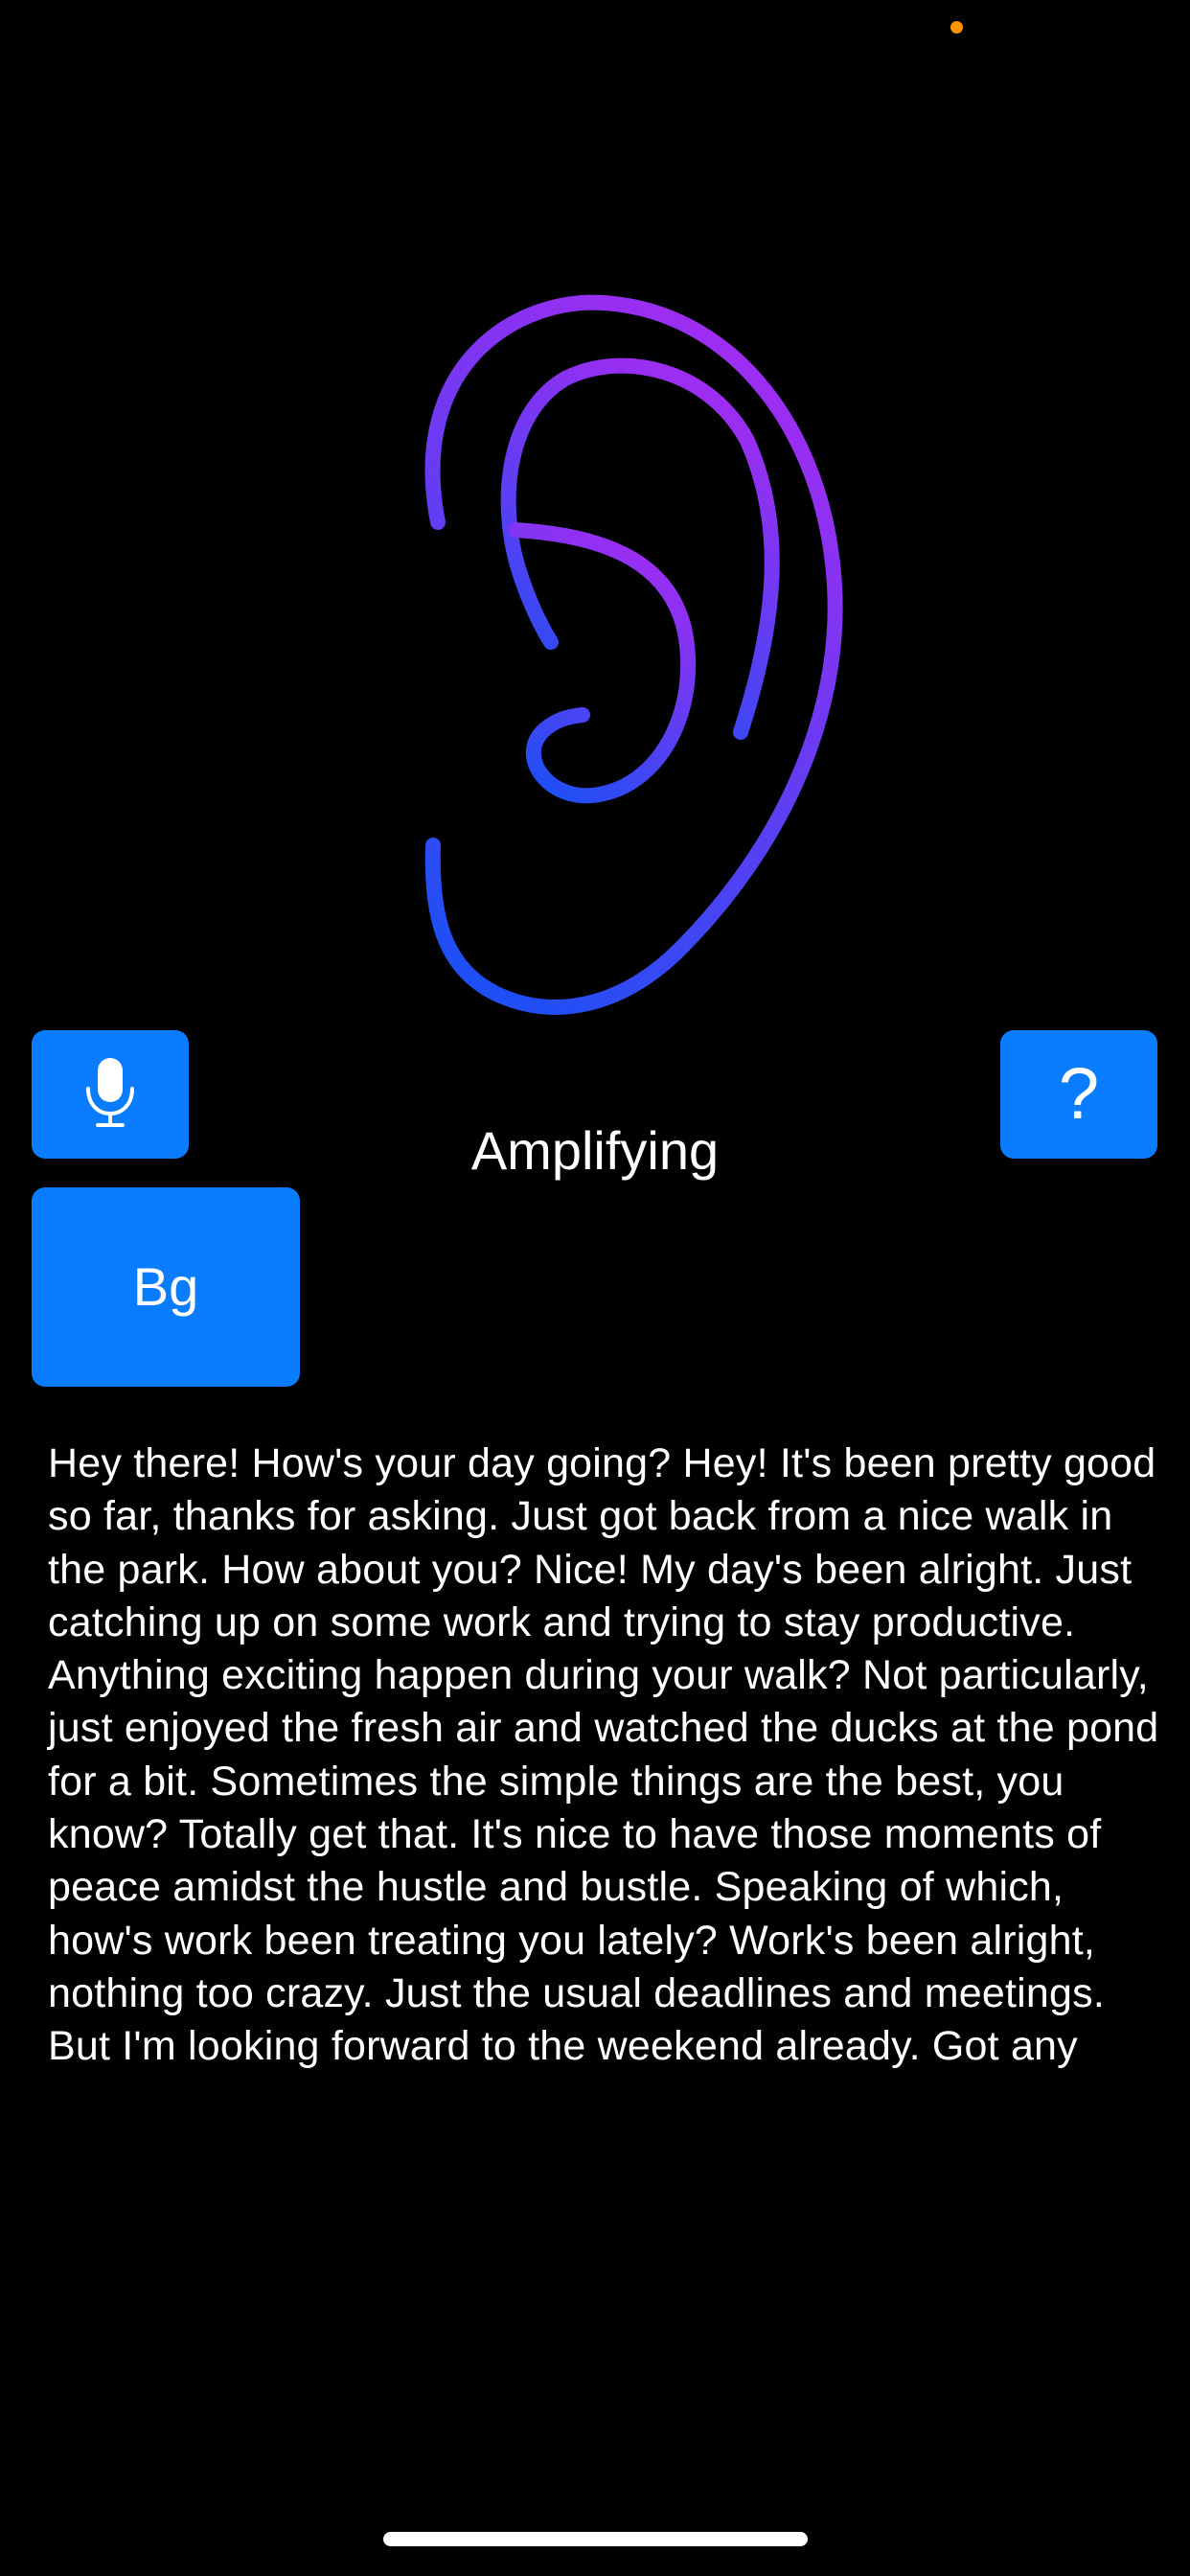 Image resolution: width=1190 pixels, height=2576 pixels. Describe the element at coordinates (595, 2539) in the screenshot. I see `home-indicator` at that location.